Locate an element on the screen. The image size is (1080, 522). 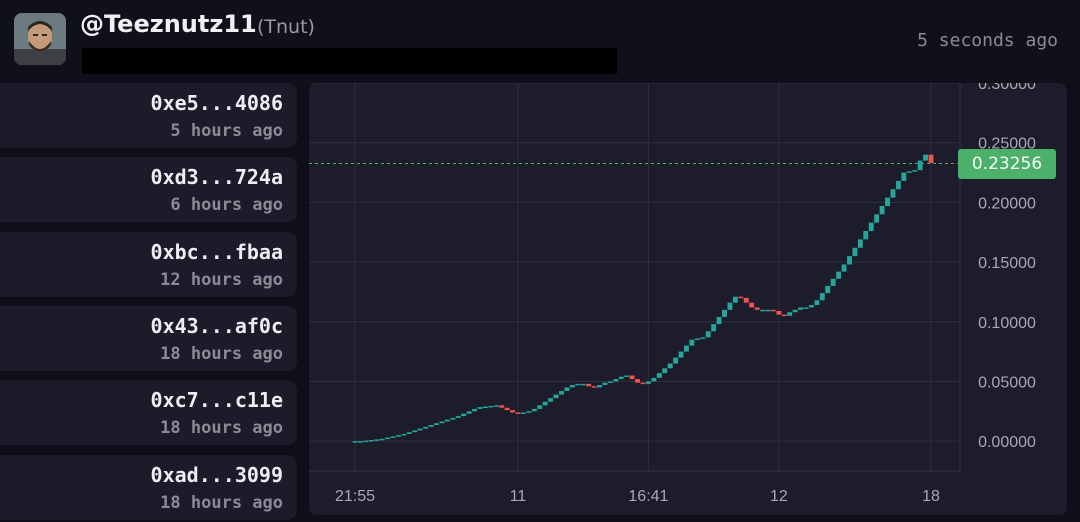
trade-time: 5 hours ago is located at coordinates (226, 131).